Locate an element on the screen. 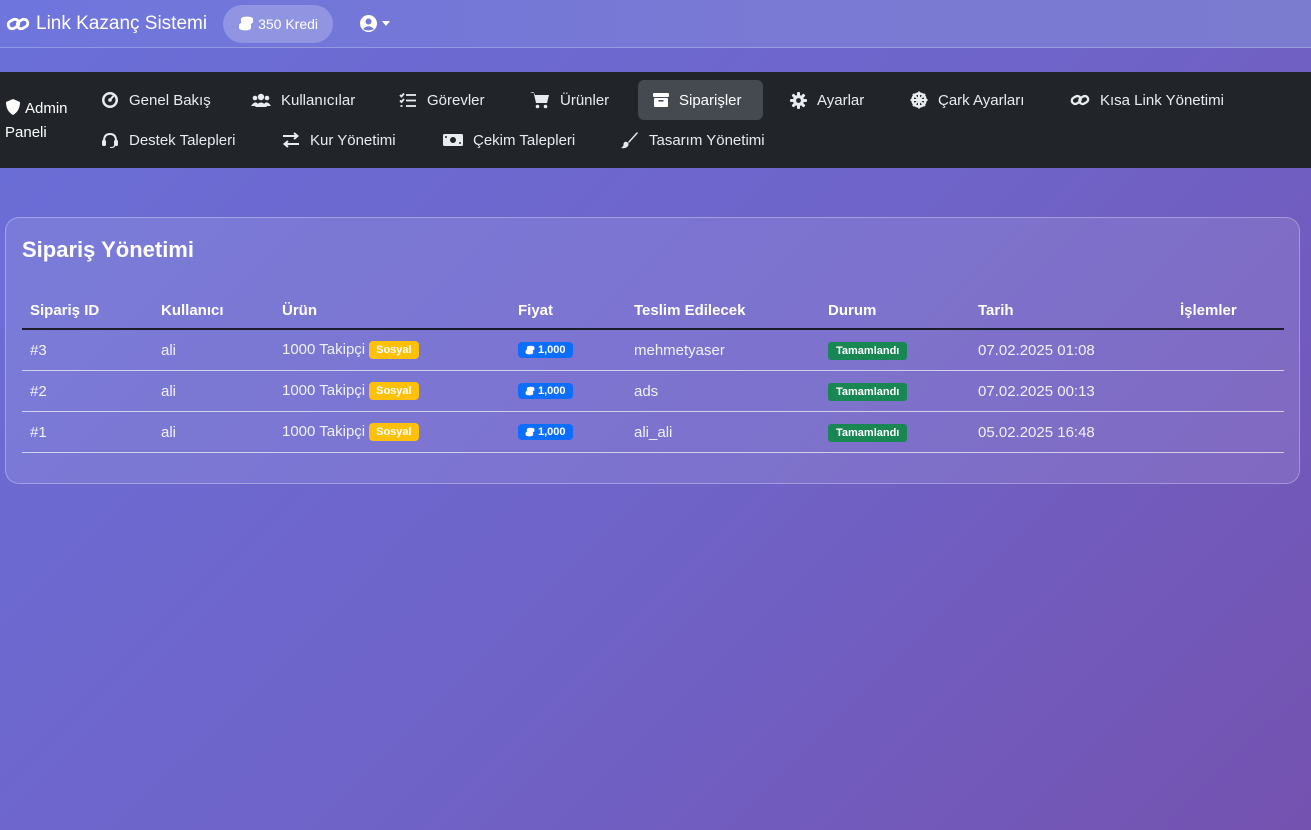  brush-icon is located at coordinates (629, 140).